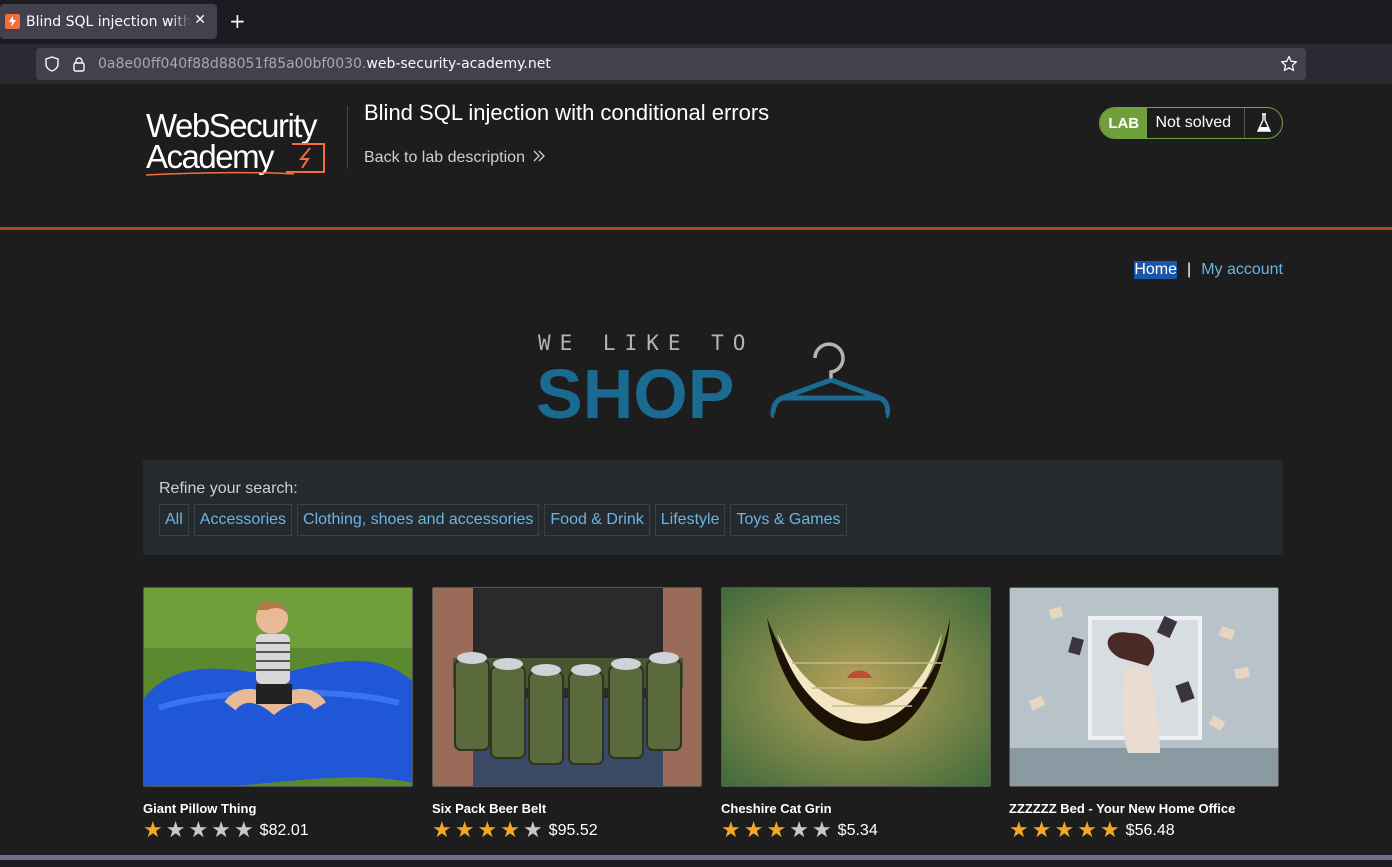 Image resolution: width=1392 pixels, height=867 pixels. I want to click on product-price: $82.01, so click(284, 830).